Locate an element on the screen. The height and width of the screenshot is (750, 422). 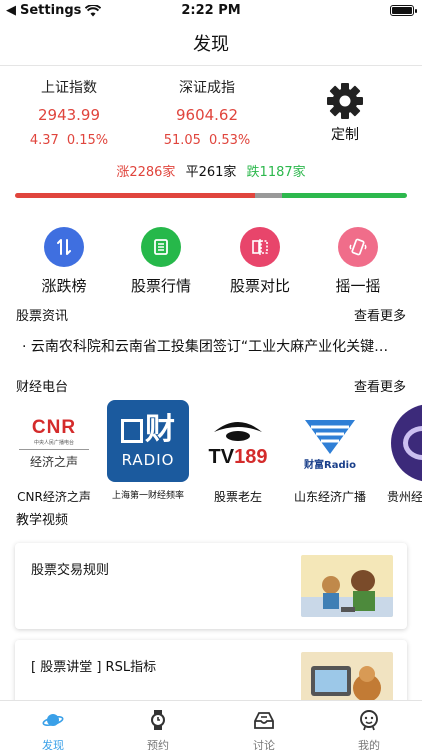
phone-shake-icon is located at coordinates (358, 247).